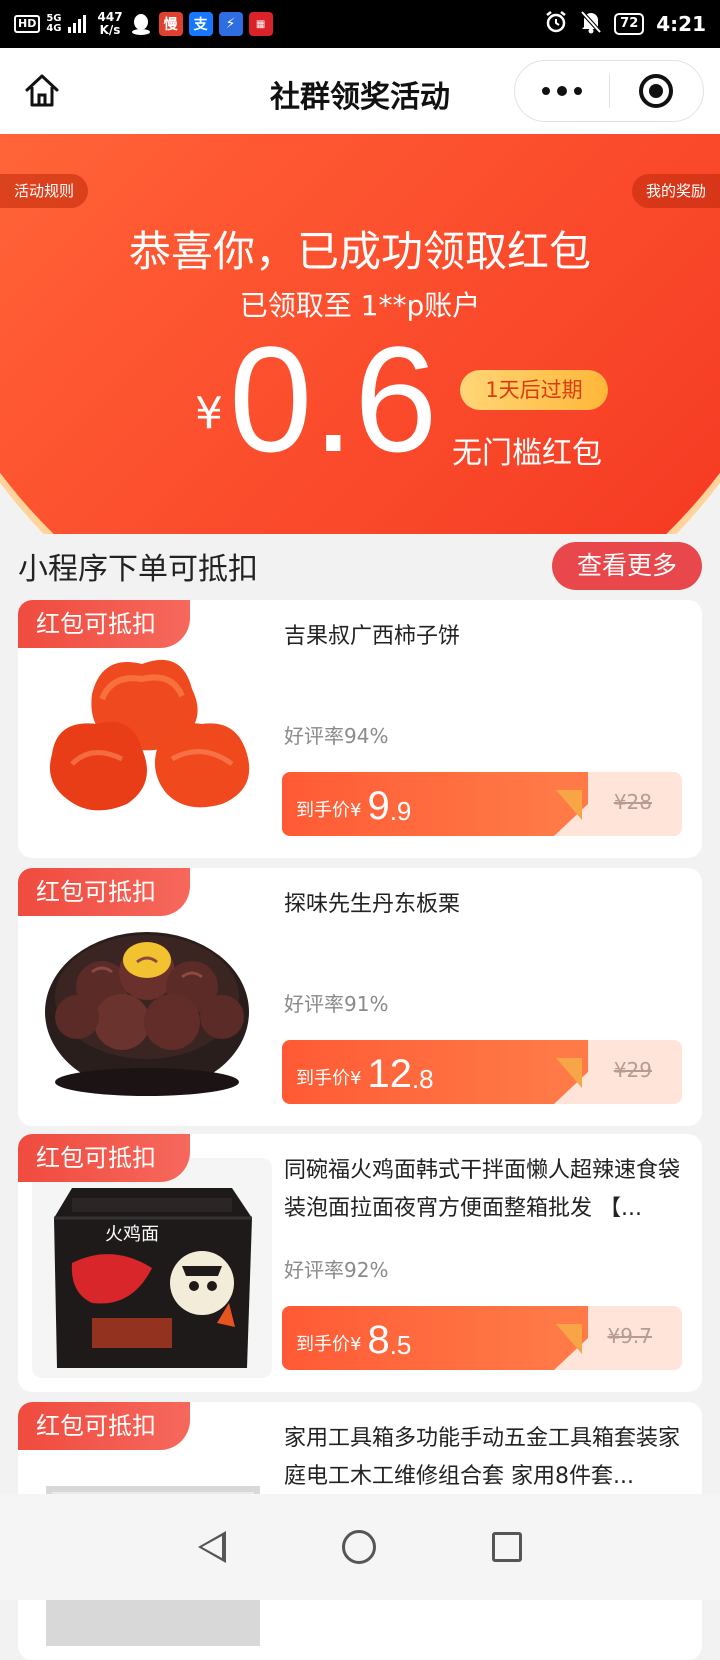  Describe the element at coordinates (632, 802) in the screenshot. I see `original-price: ¥28` at that location.